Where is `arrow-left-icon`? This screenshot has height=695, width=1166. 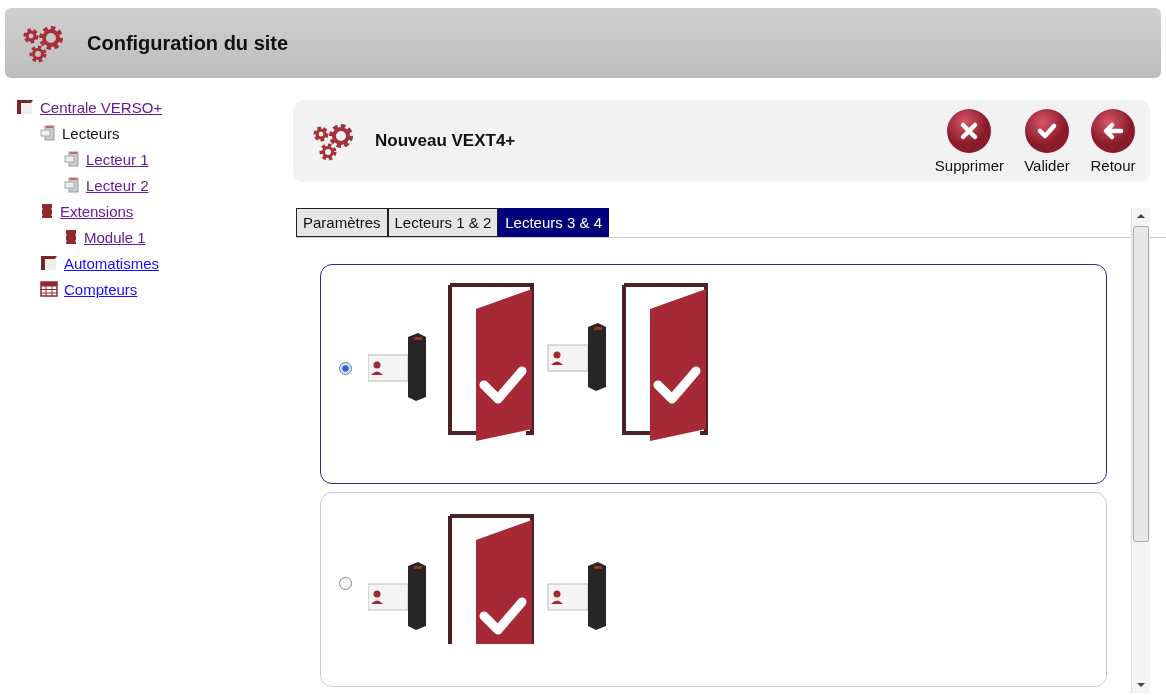
arrow-left-icon is located at coordinates (1113, 131).